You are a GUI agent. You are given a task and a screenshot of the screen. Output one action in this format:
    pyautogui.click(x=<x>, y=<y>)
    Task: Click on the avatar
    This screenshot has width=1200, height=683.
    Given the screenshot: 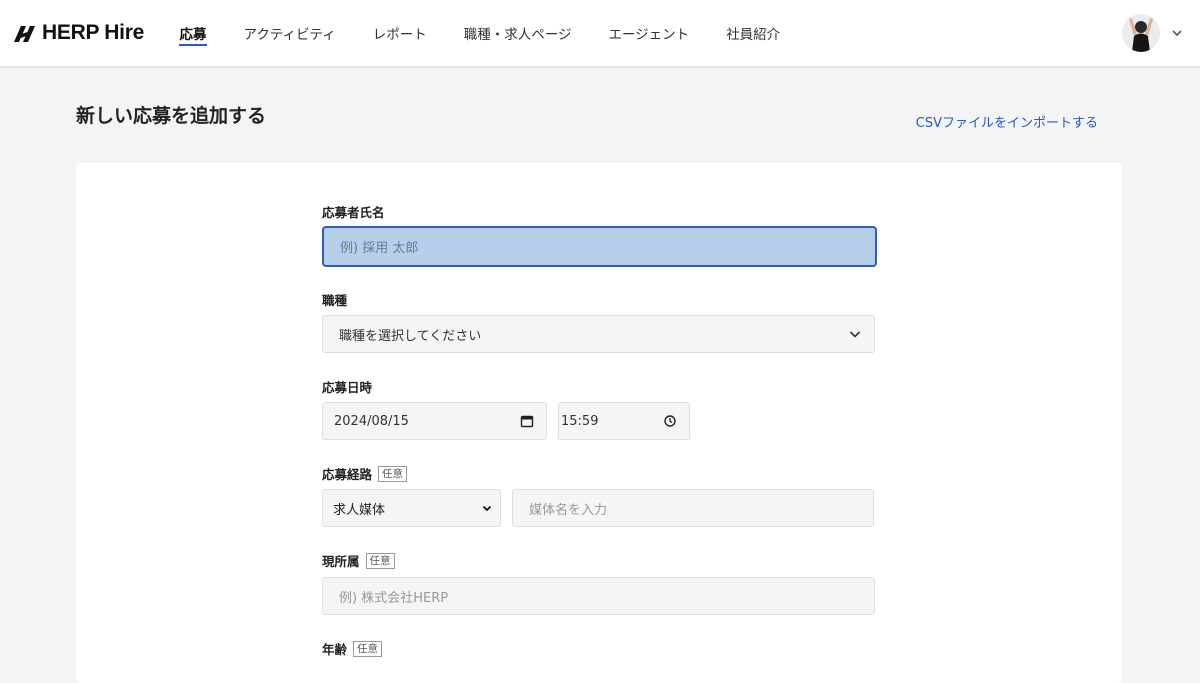 What is the action you would take?
    pyautogui.click(x=1141, y=33)
    